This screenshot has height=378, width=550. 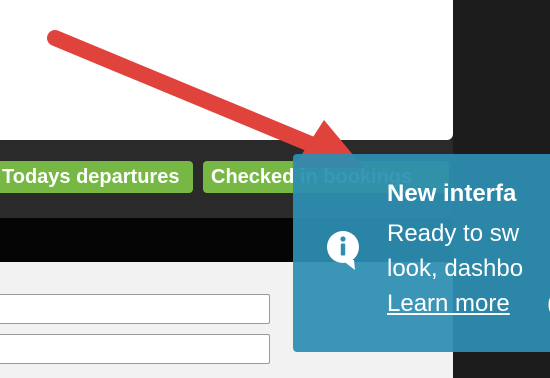 What do you see at coordinates (452, 193) in the screenshot?
I see `notification-title: New interfa` at bounding box center [452, 193].